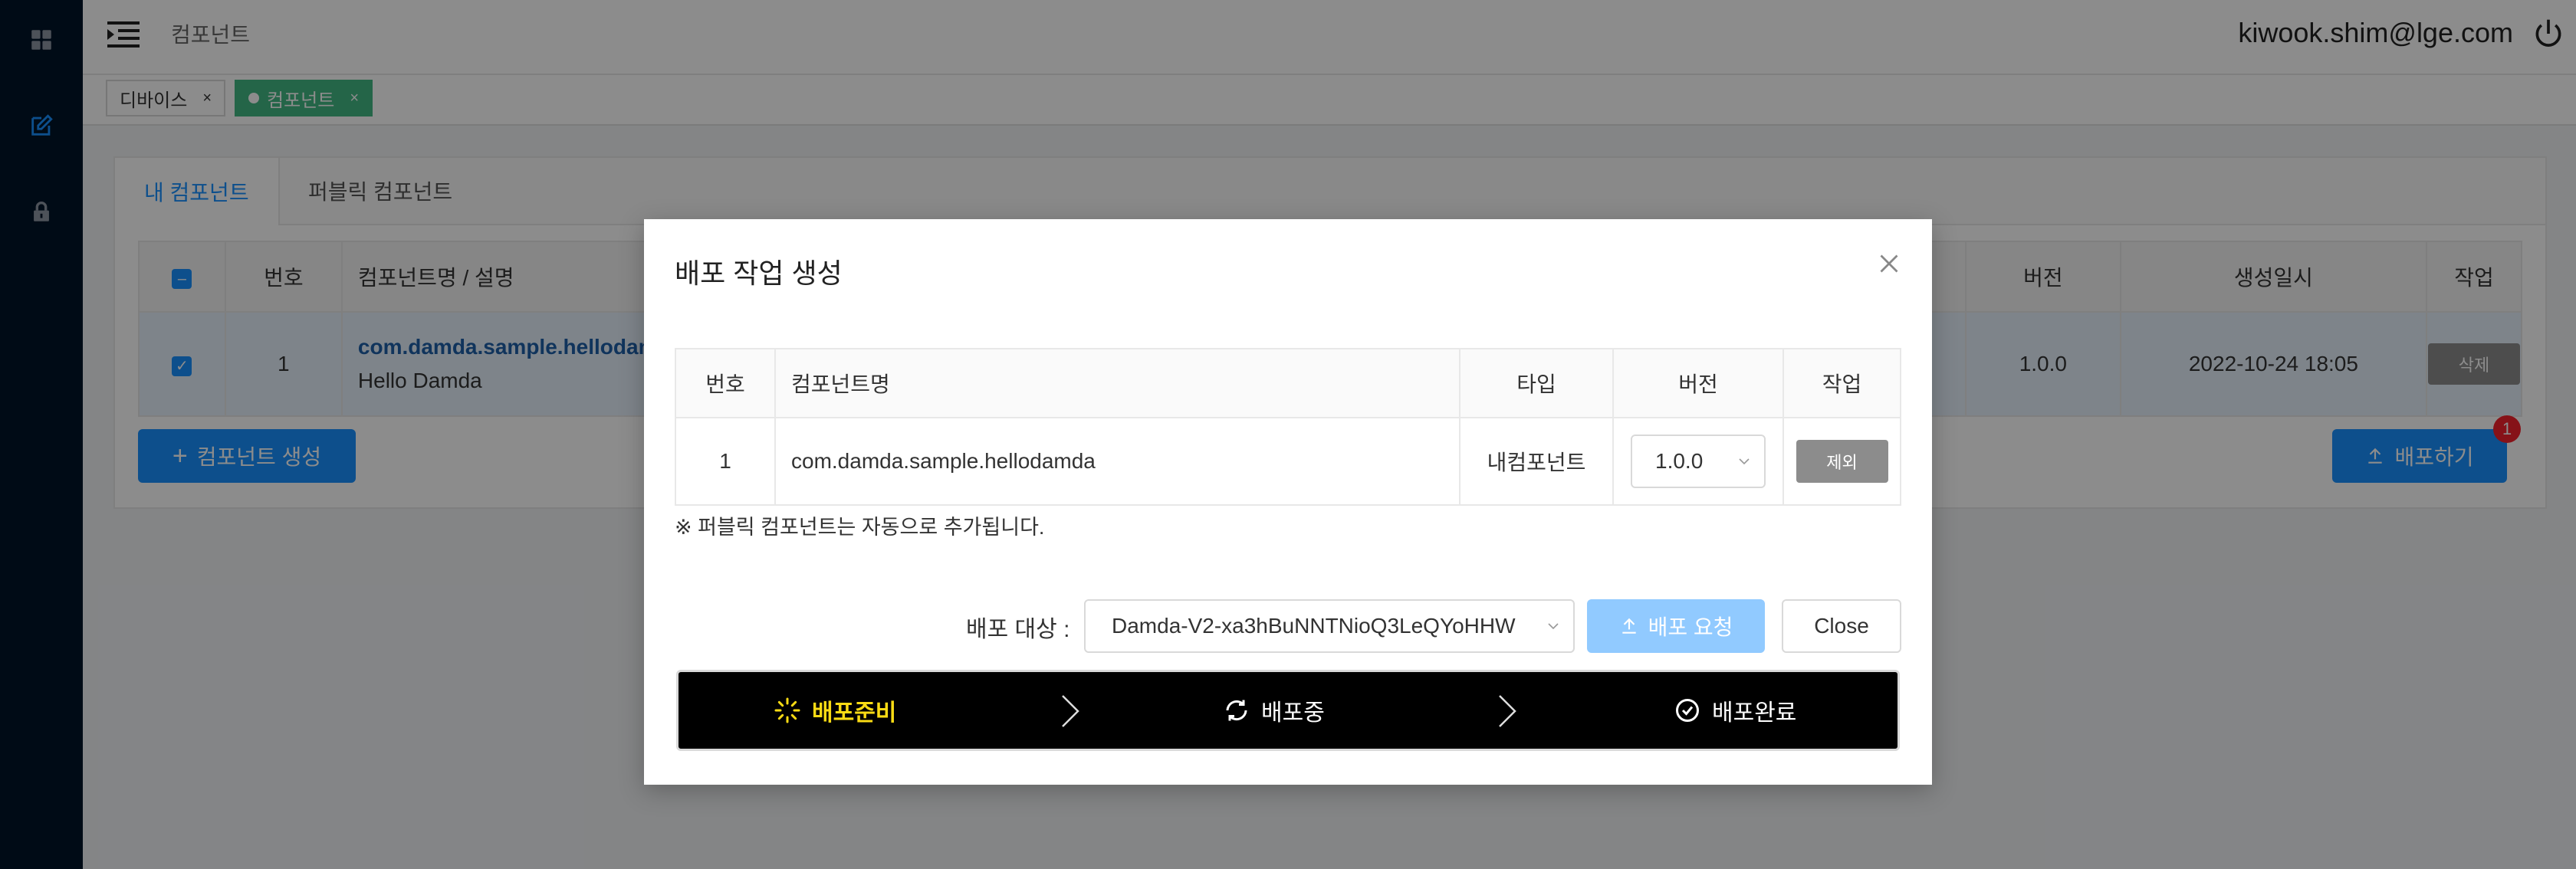 The width and height of the screenshot is (2576, 869). I want to click on col-name: 컴포넌트명, so click(1117, 383).